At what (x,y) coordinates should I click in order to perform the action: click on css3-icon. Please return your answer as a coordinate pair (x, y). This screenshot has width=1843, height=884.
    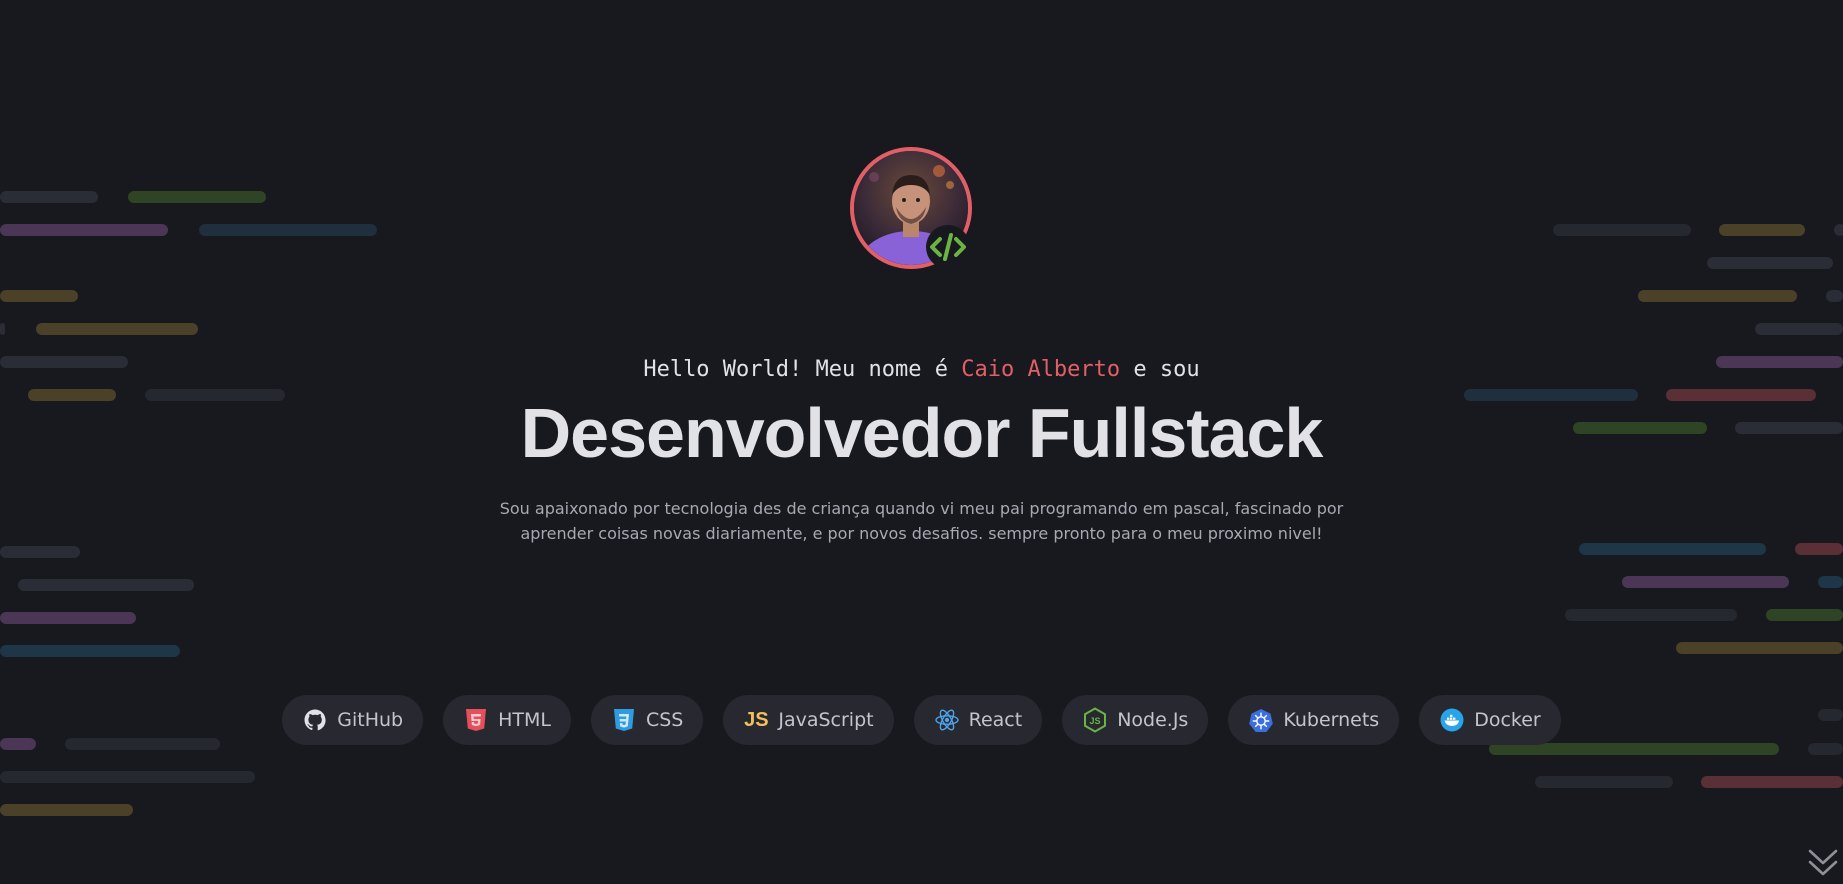
    Looking at the image, I should click on (624, 720).